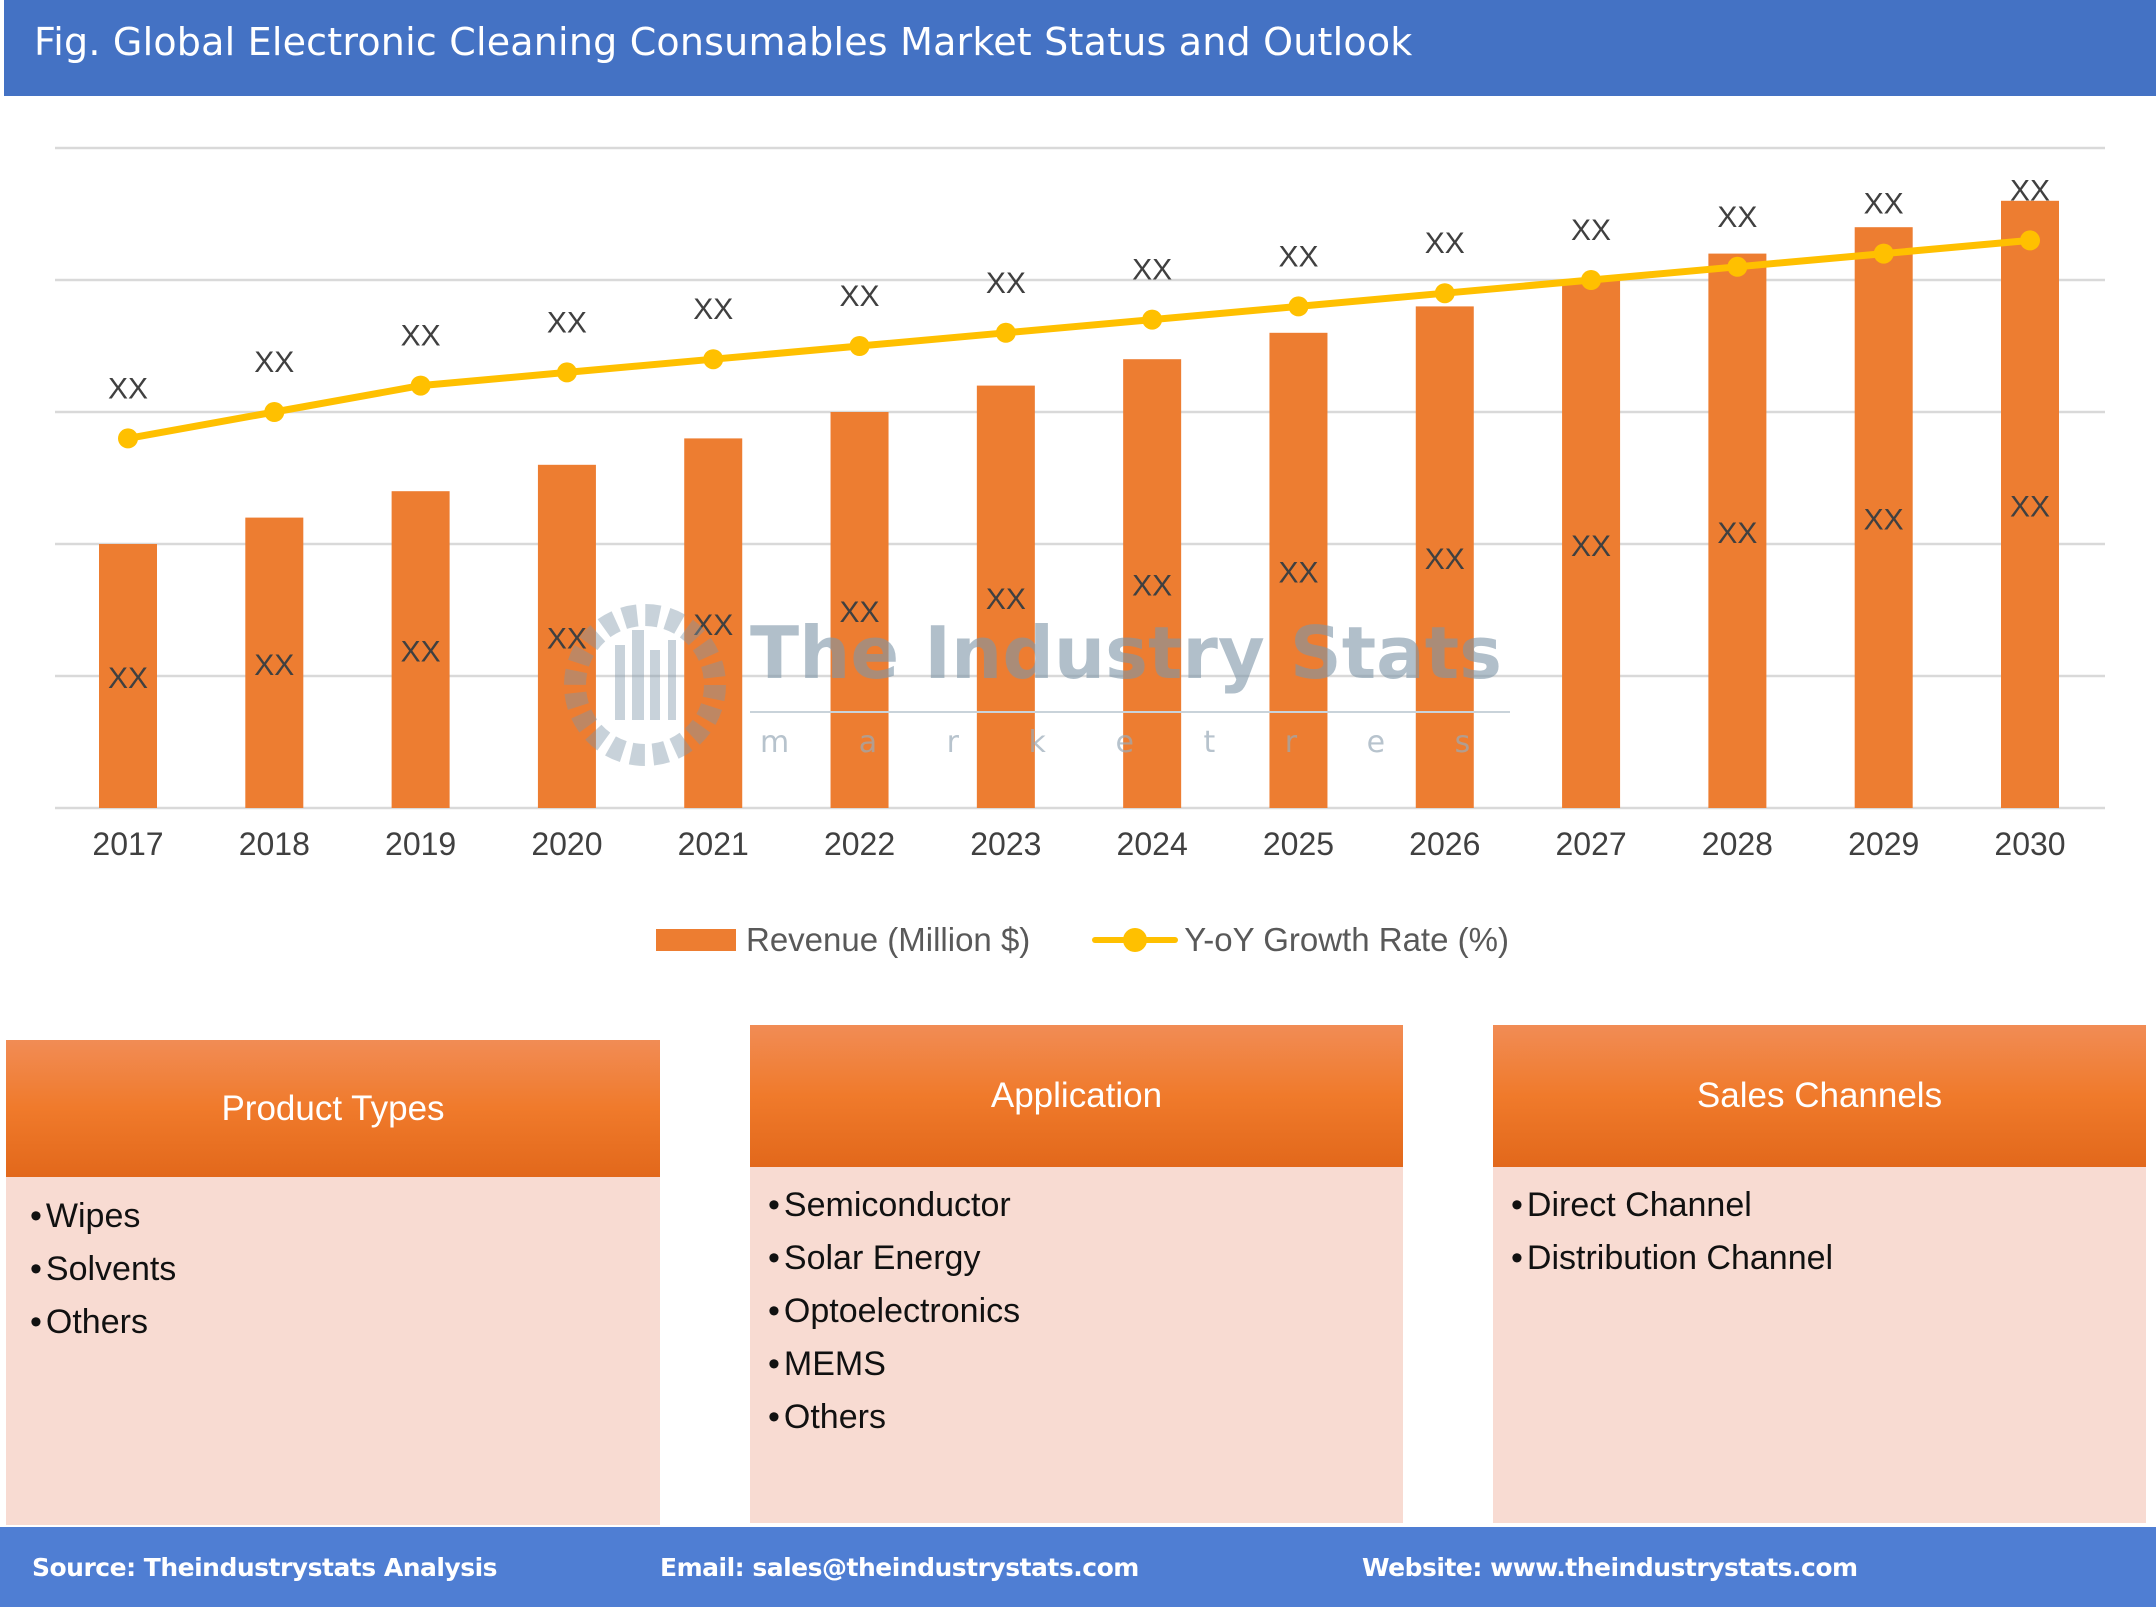 The width and height of the screenshot is (2156, 1607). I want to click on panel-product-types: Product Types • Wipes • Solvents • Others, so click(333, 1282).